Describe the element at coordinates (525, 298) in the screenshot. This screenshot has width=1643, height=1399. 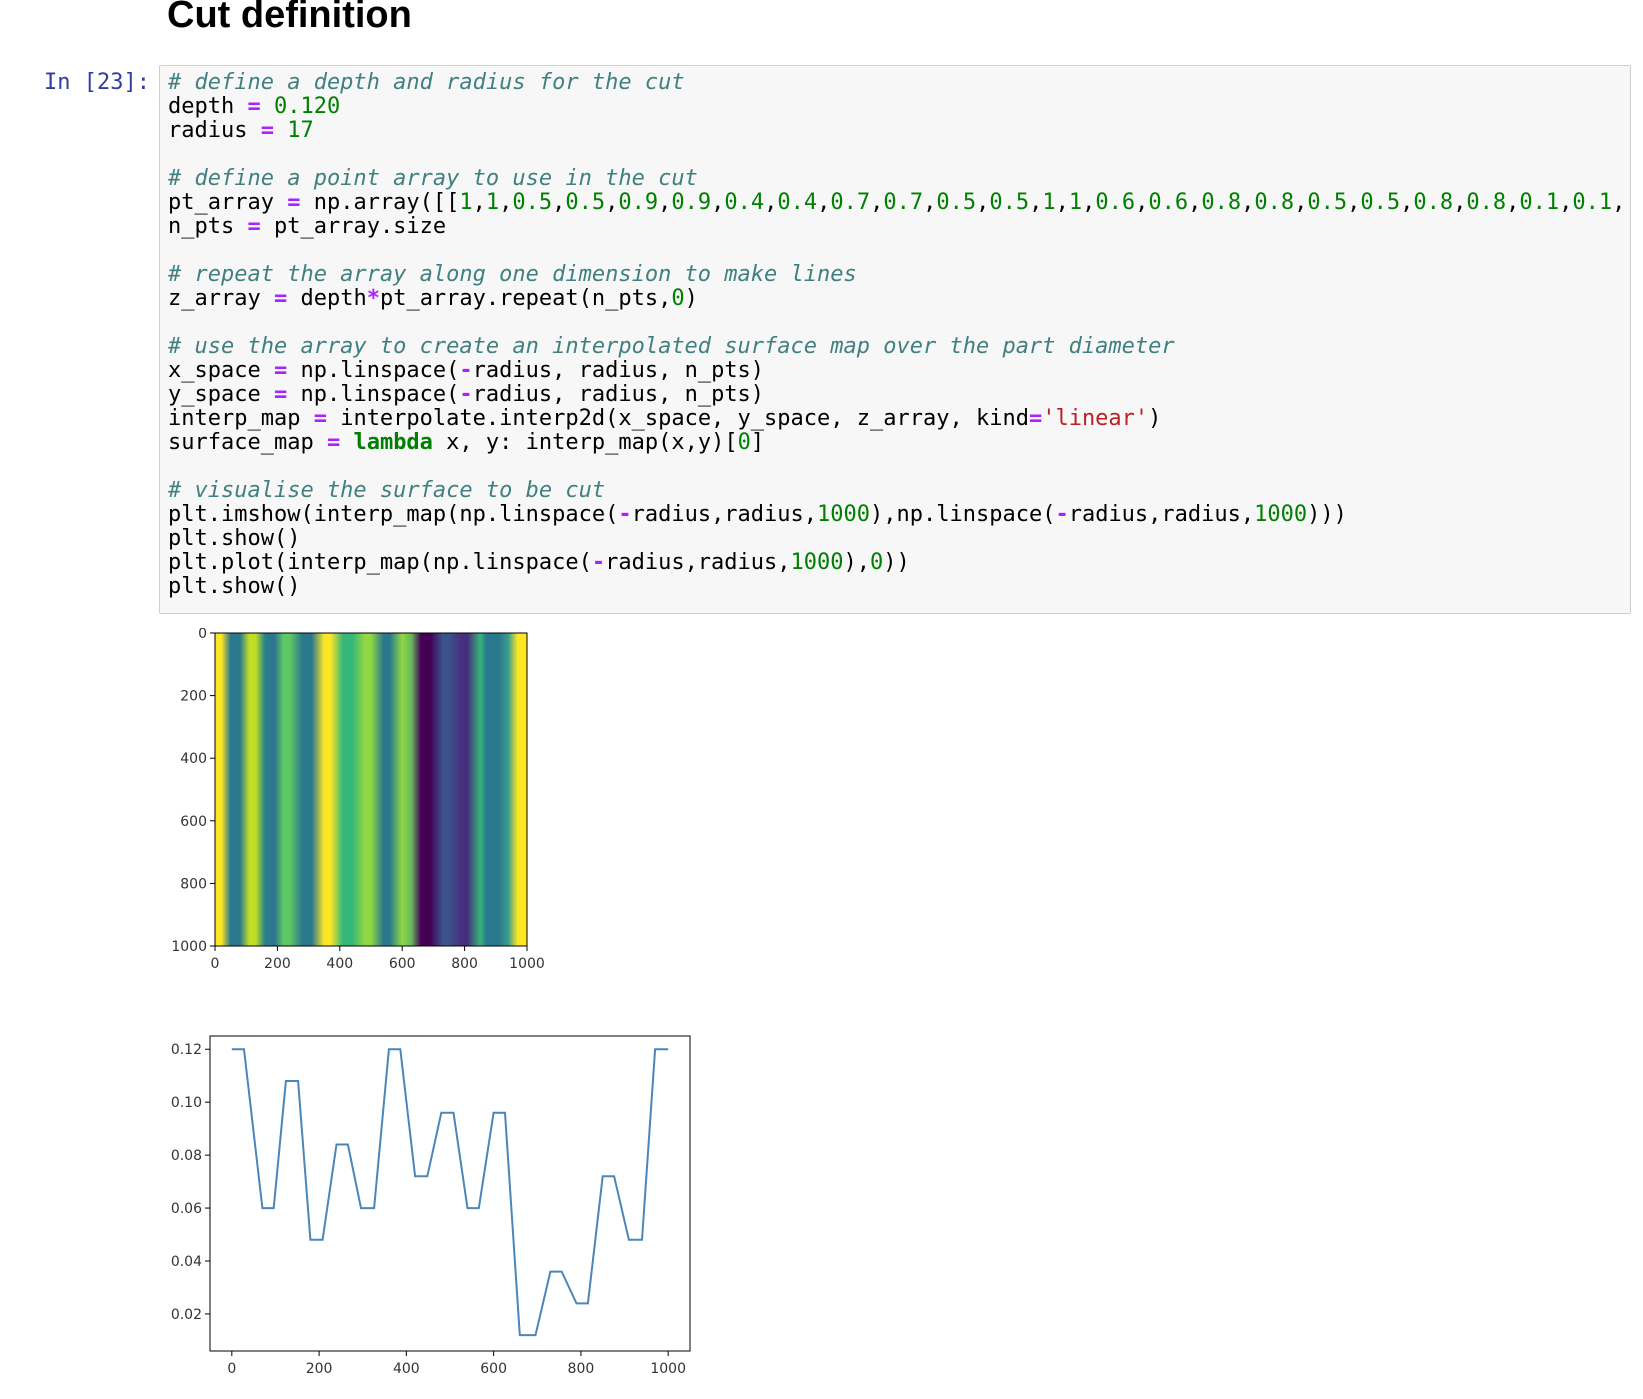
I see `code-token: pt_array.repeat(n_pts,` at that location.